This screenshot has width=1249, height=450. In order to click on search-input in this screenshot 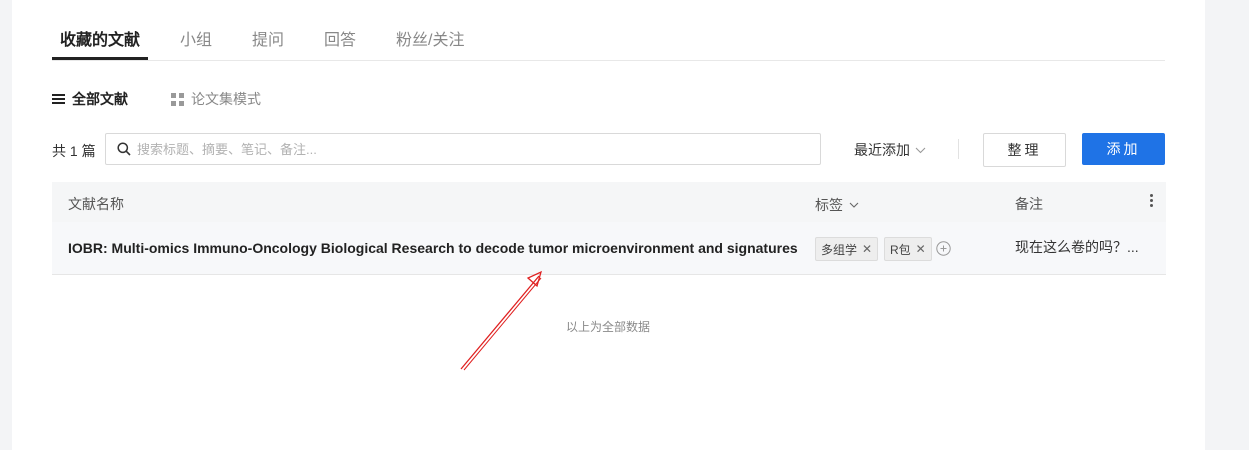, I will do `click(467, 149)`.